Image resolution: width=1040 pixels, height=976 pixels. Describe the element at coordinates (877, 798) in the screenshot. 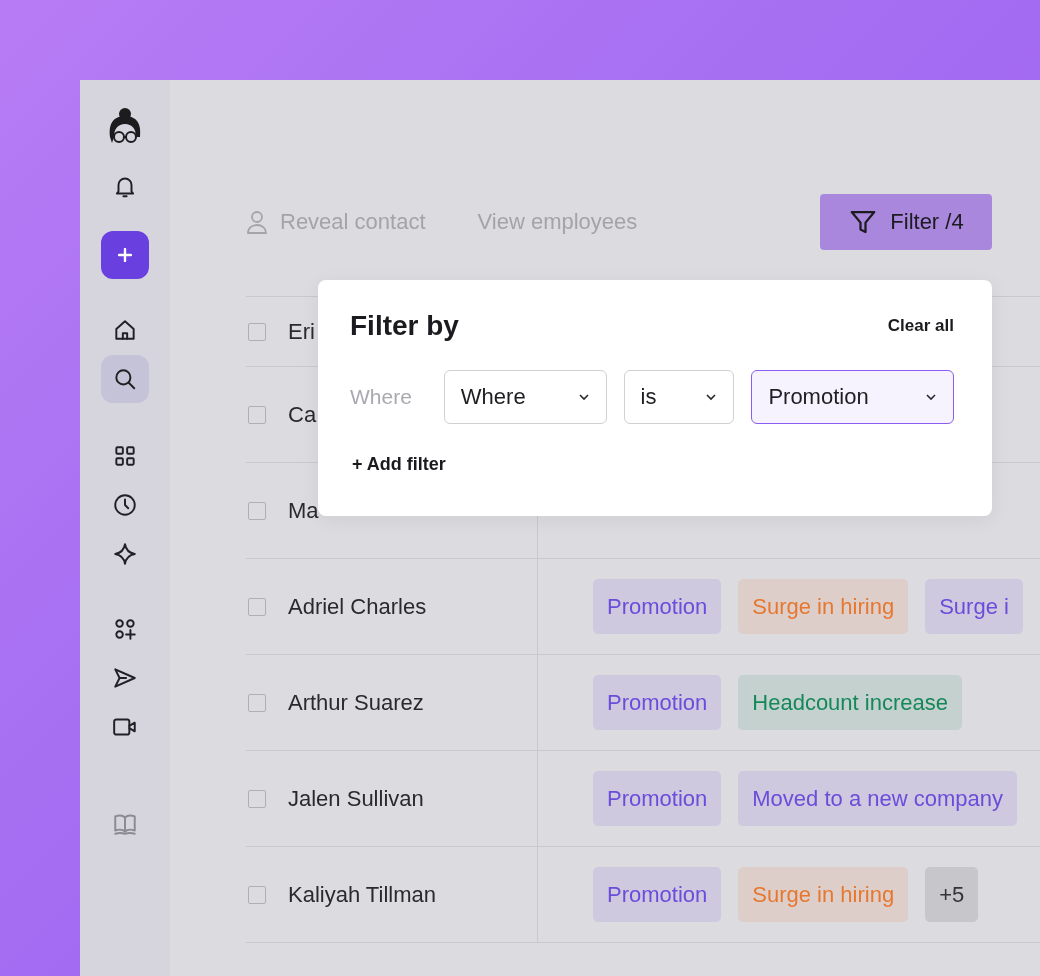

I see `tag: Moved to a new company` at that location.